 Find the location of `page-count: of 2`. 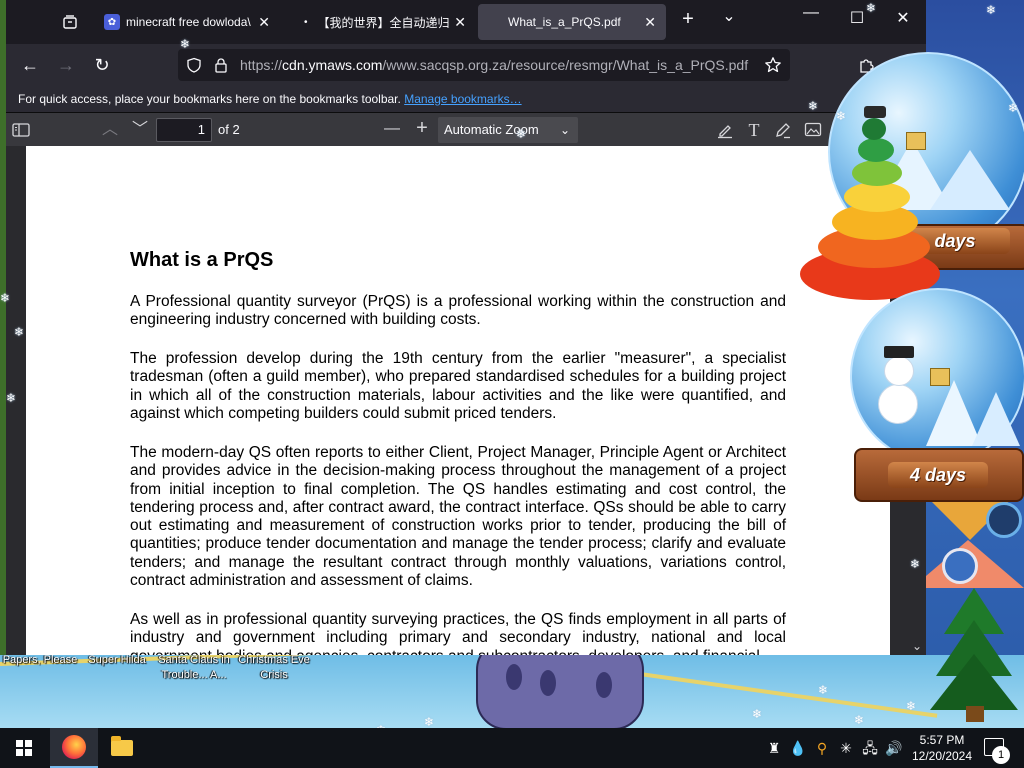

page-count: of 2 is located at coordinates (229, 129).